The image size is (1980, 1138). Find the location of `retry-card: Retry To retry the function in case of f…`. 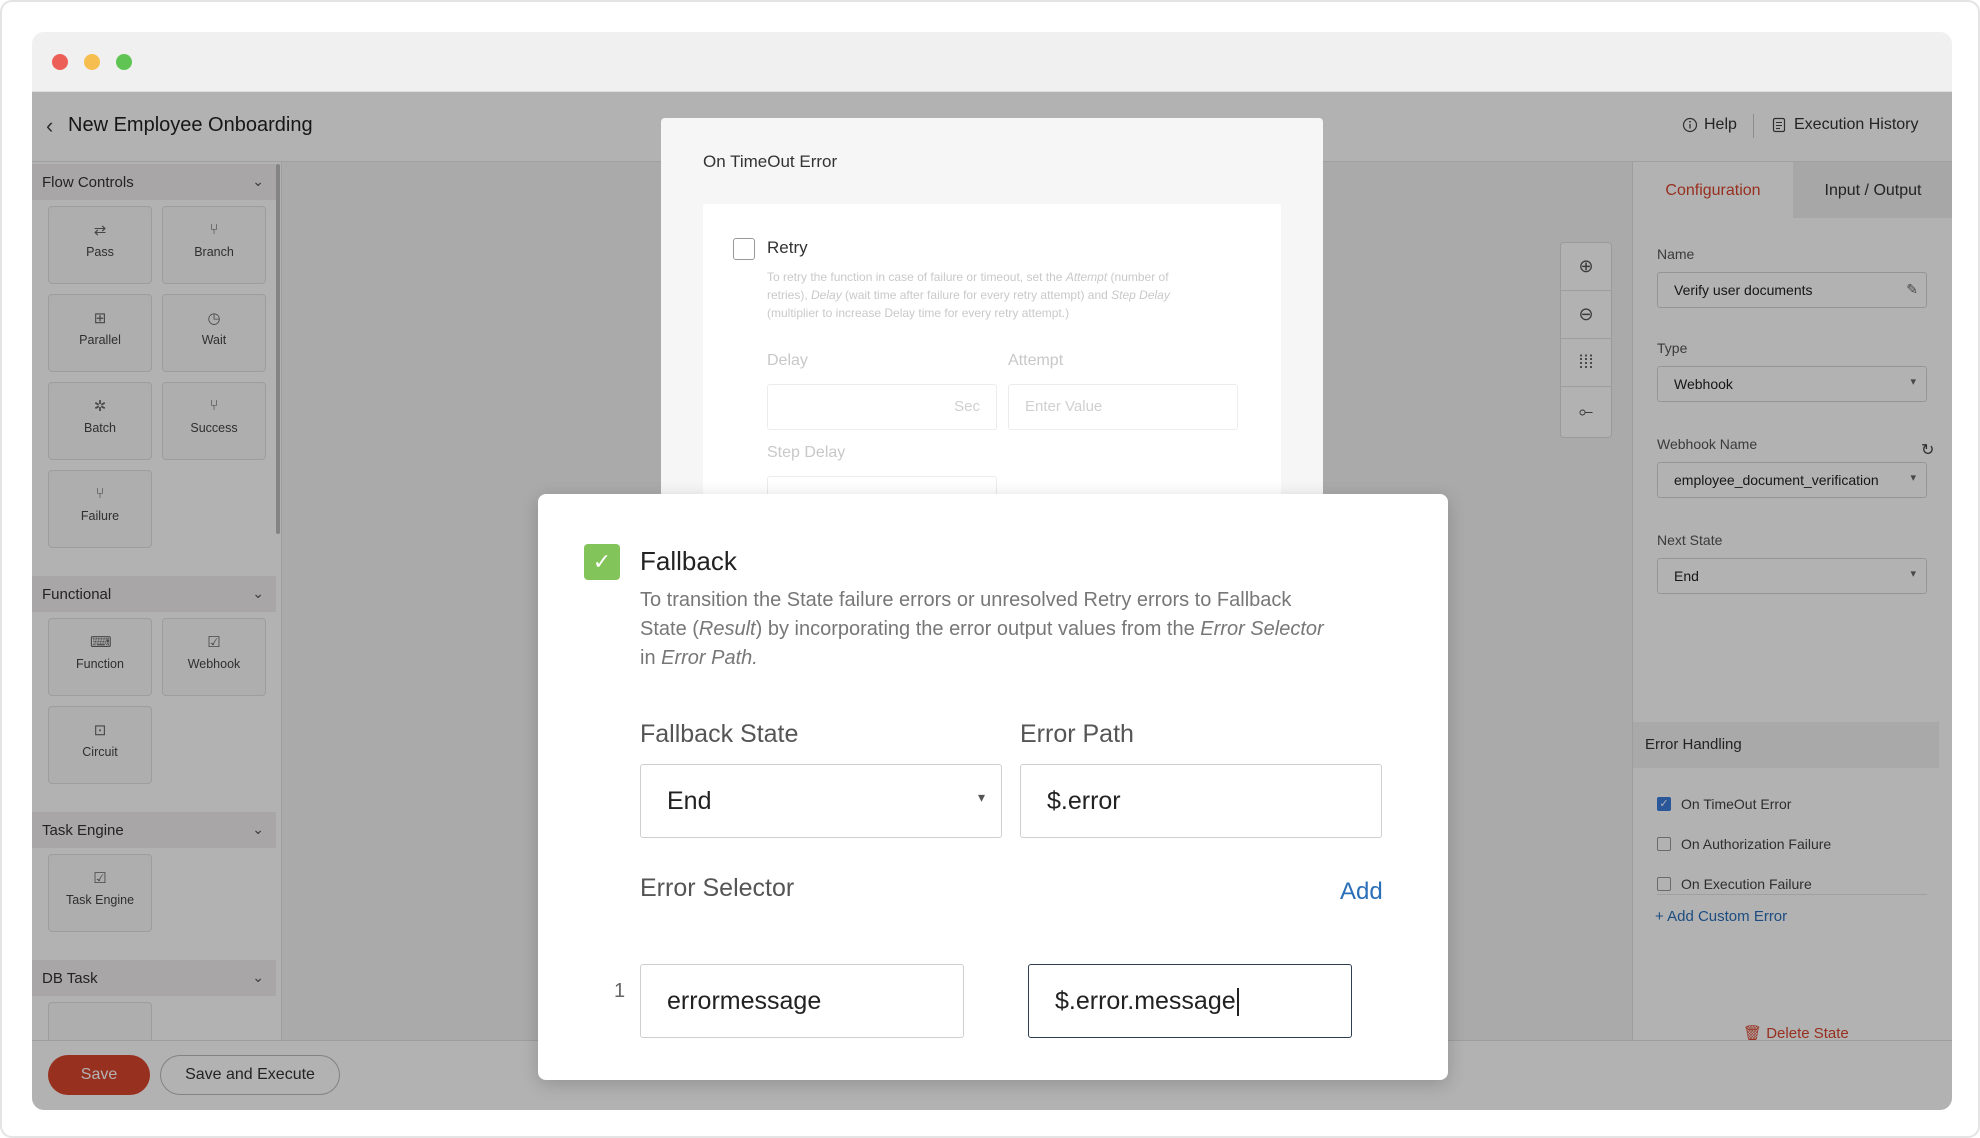

retry-card: Retry To retry the function in case of f… is located at coordinates (992, 351).